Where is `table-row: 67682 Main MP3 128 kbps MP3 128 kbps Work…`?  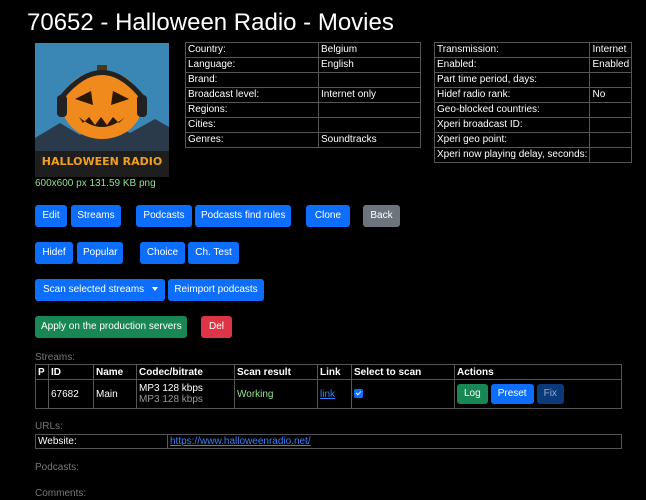 table-row: 67682 Main MP3 128 kbps MP3 128 kbps Work… is located at coordinates (328, 394).